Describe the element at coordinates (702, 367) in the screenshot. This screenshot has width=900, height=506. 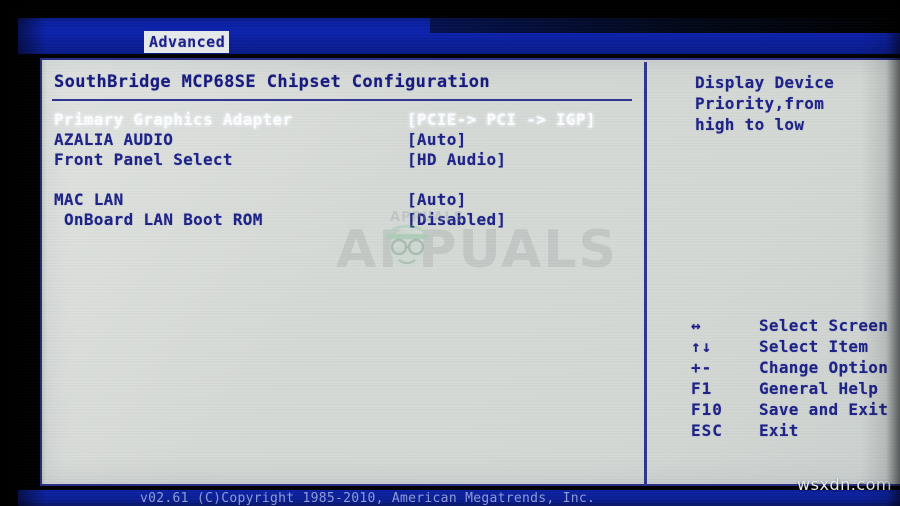
I see `plus-minus-icon: +-` at that location.